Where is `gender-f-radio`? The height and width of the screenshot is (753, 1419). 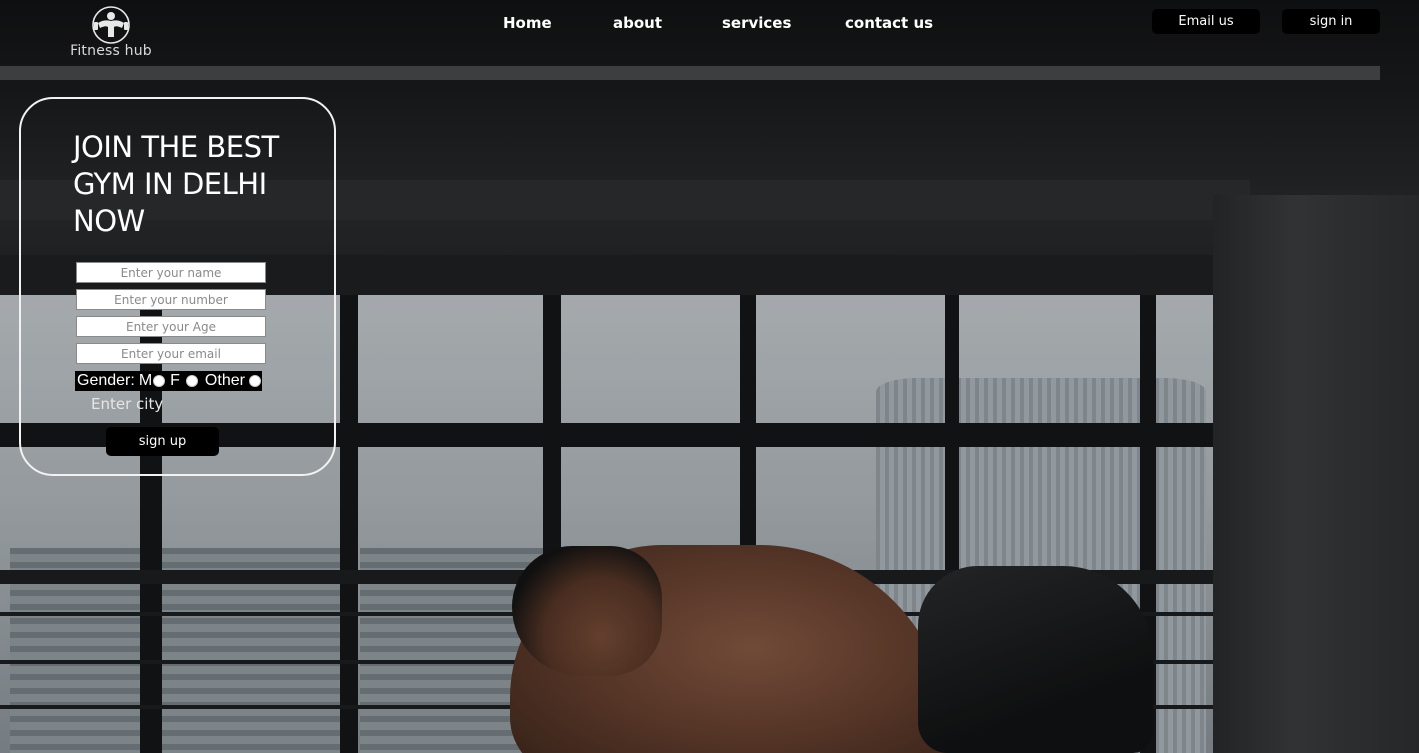
gender-f-radio is located at coordinates (191, 381).